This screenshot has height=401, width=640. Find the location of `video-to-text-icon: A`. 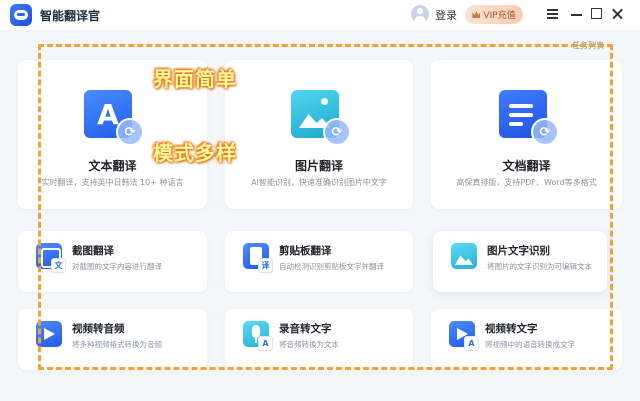

video-to-text-icon: A is located at coordinates (464, 336).